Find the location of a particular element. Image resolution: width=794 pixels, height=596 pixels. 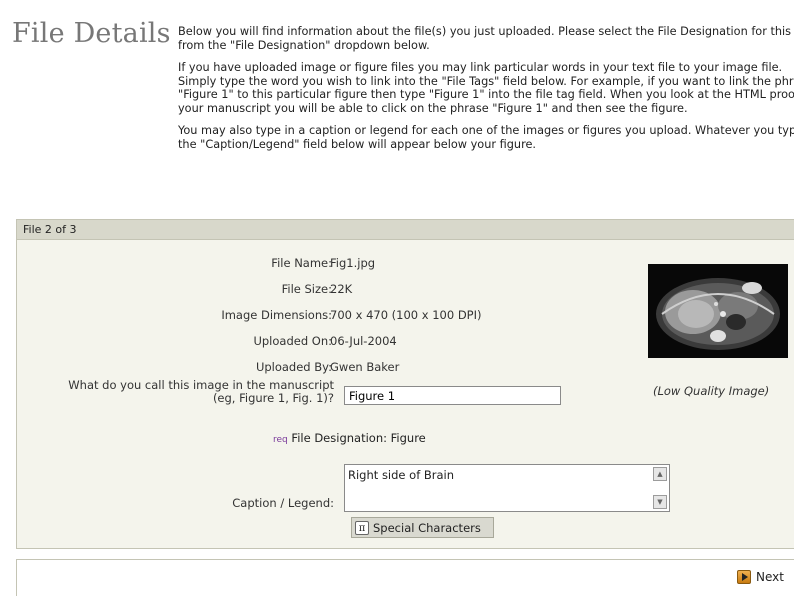

uploaded-on-value: 06-Jul-2004 is located at coordinates (363, 341).